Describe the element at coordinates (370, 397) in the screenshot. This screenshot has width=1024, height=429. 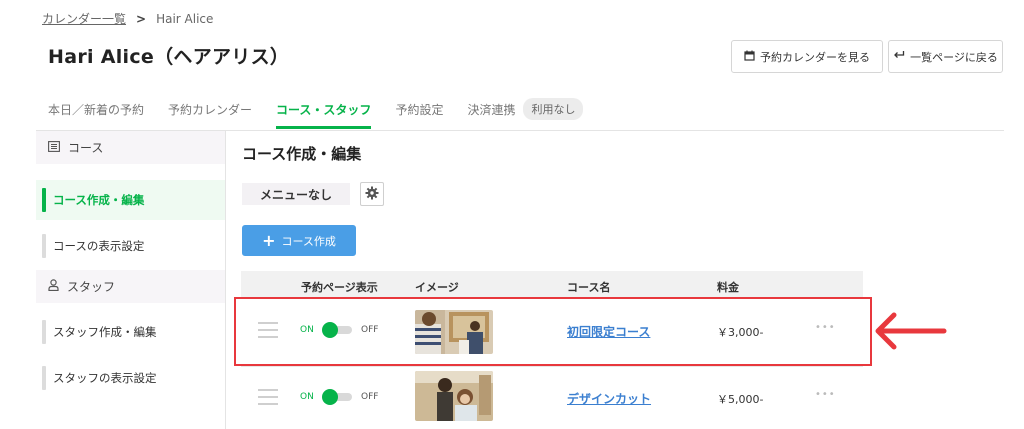
I see `toggle-off-label: OFF` at that location.